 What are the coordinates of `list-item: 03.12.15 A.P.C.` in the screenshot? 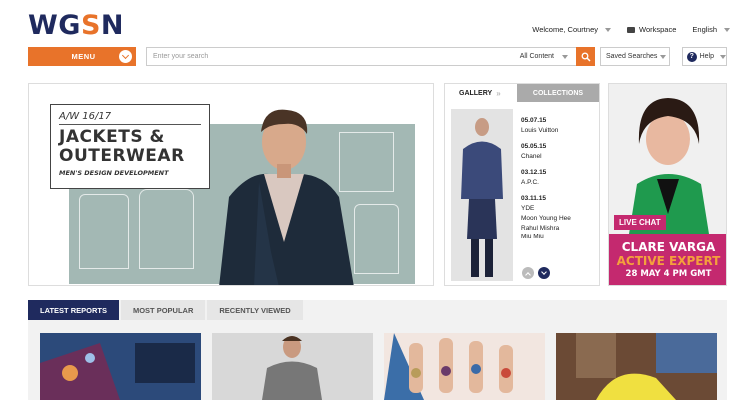 It's located at (546, 178).